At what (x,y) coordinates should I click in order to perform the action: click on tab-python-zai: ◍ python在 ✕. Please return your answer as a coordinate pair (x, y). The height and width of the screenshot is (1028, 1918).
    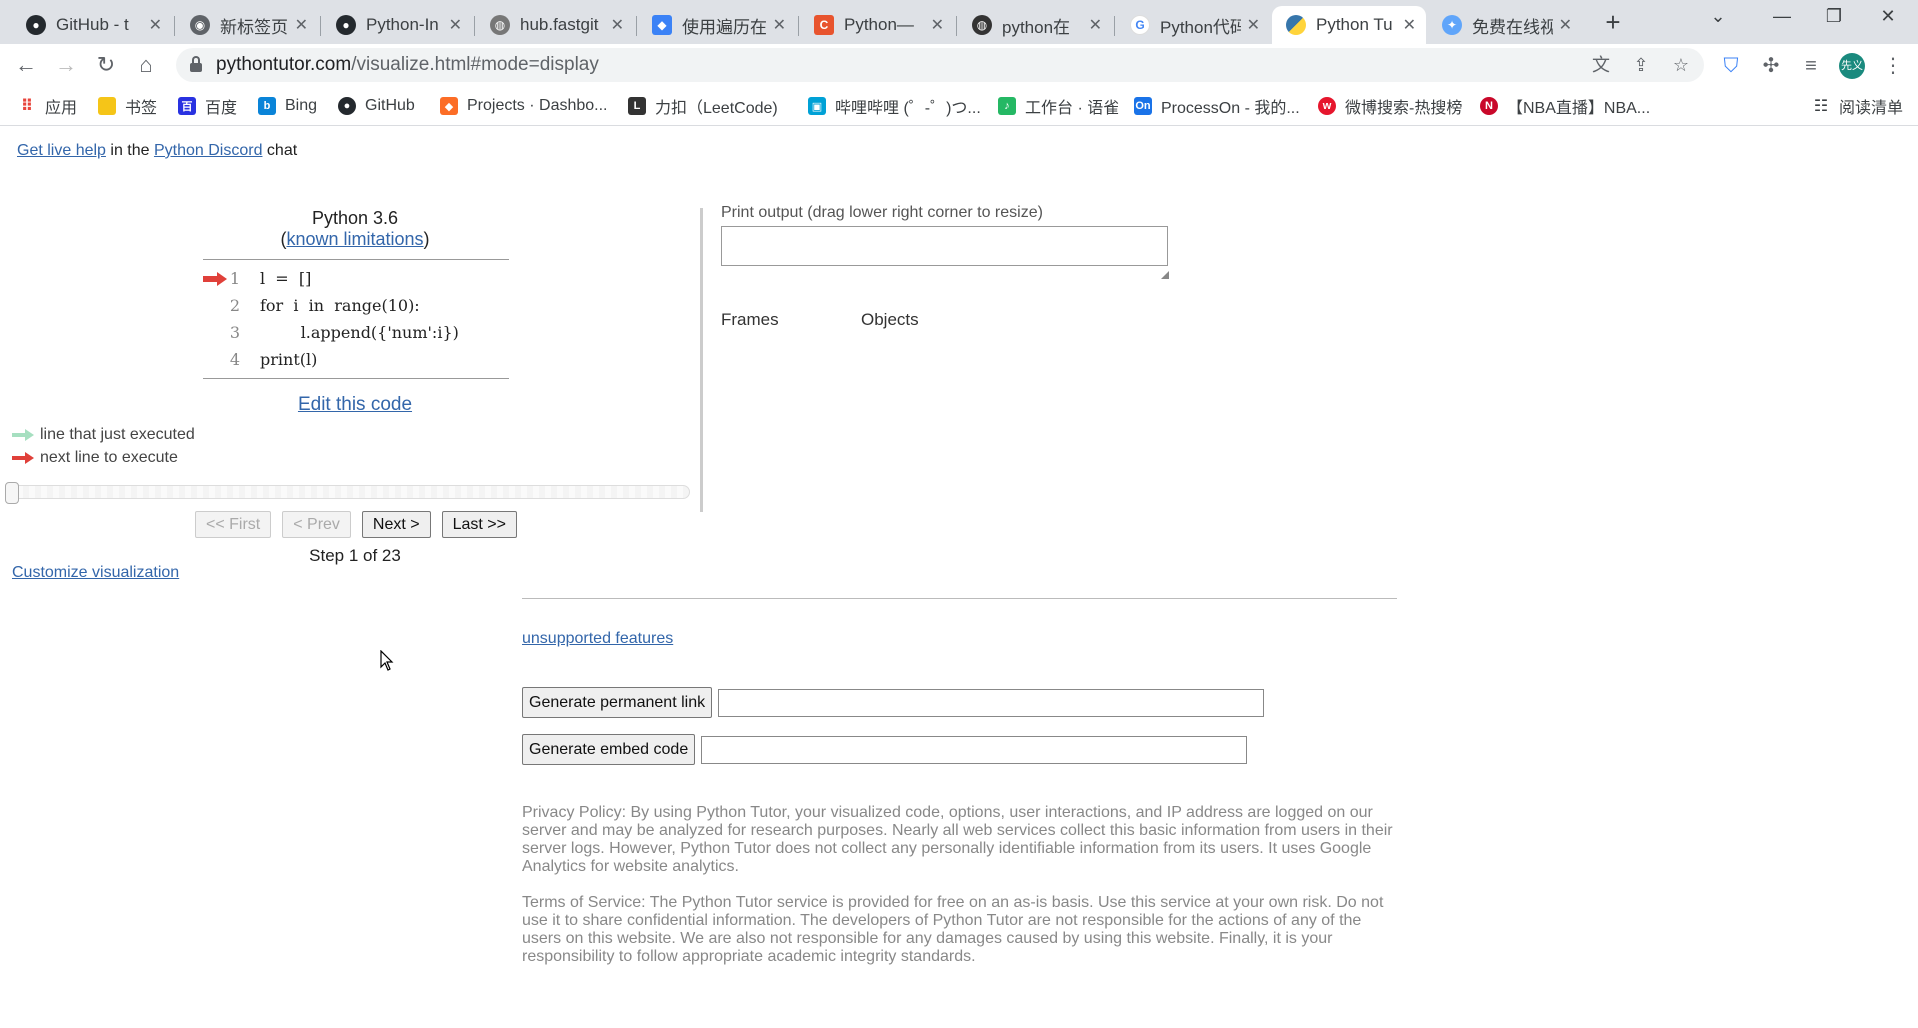
    Looking at the image, I should click on (1035, 25).